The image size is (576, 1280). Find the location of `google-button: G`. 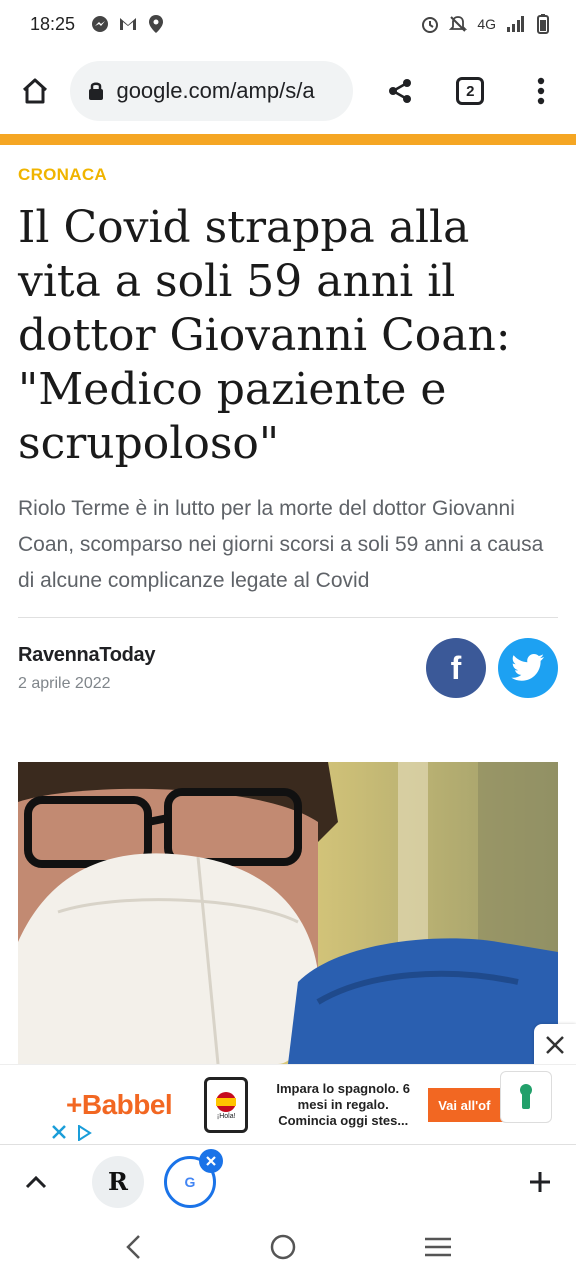

google-button: G is located at coordinates (193, 1178).